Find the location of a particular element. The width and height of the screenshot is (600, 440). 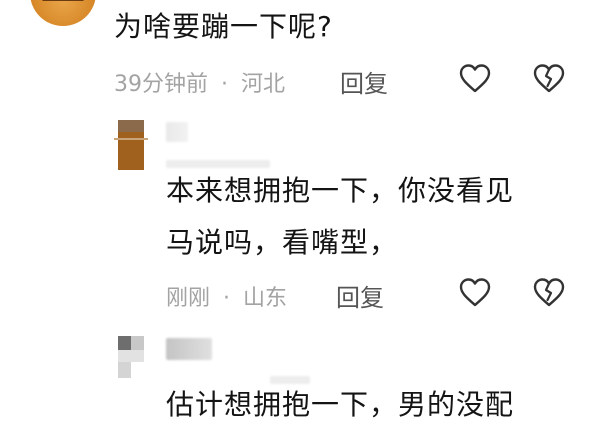

comment-time: 39分钟前 is located at coordinates (161, 84).